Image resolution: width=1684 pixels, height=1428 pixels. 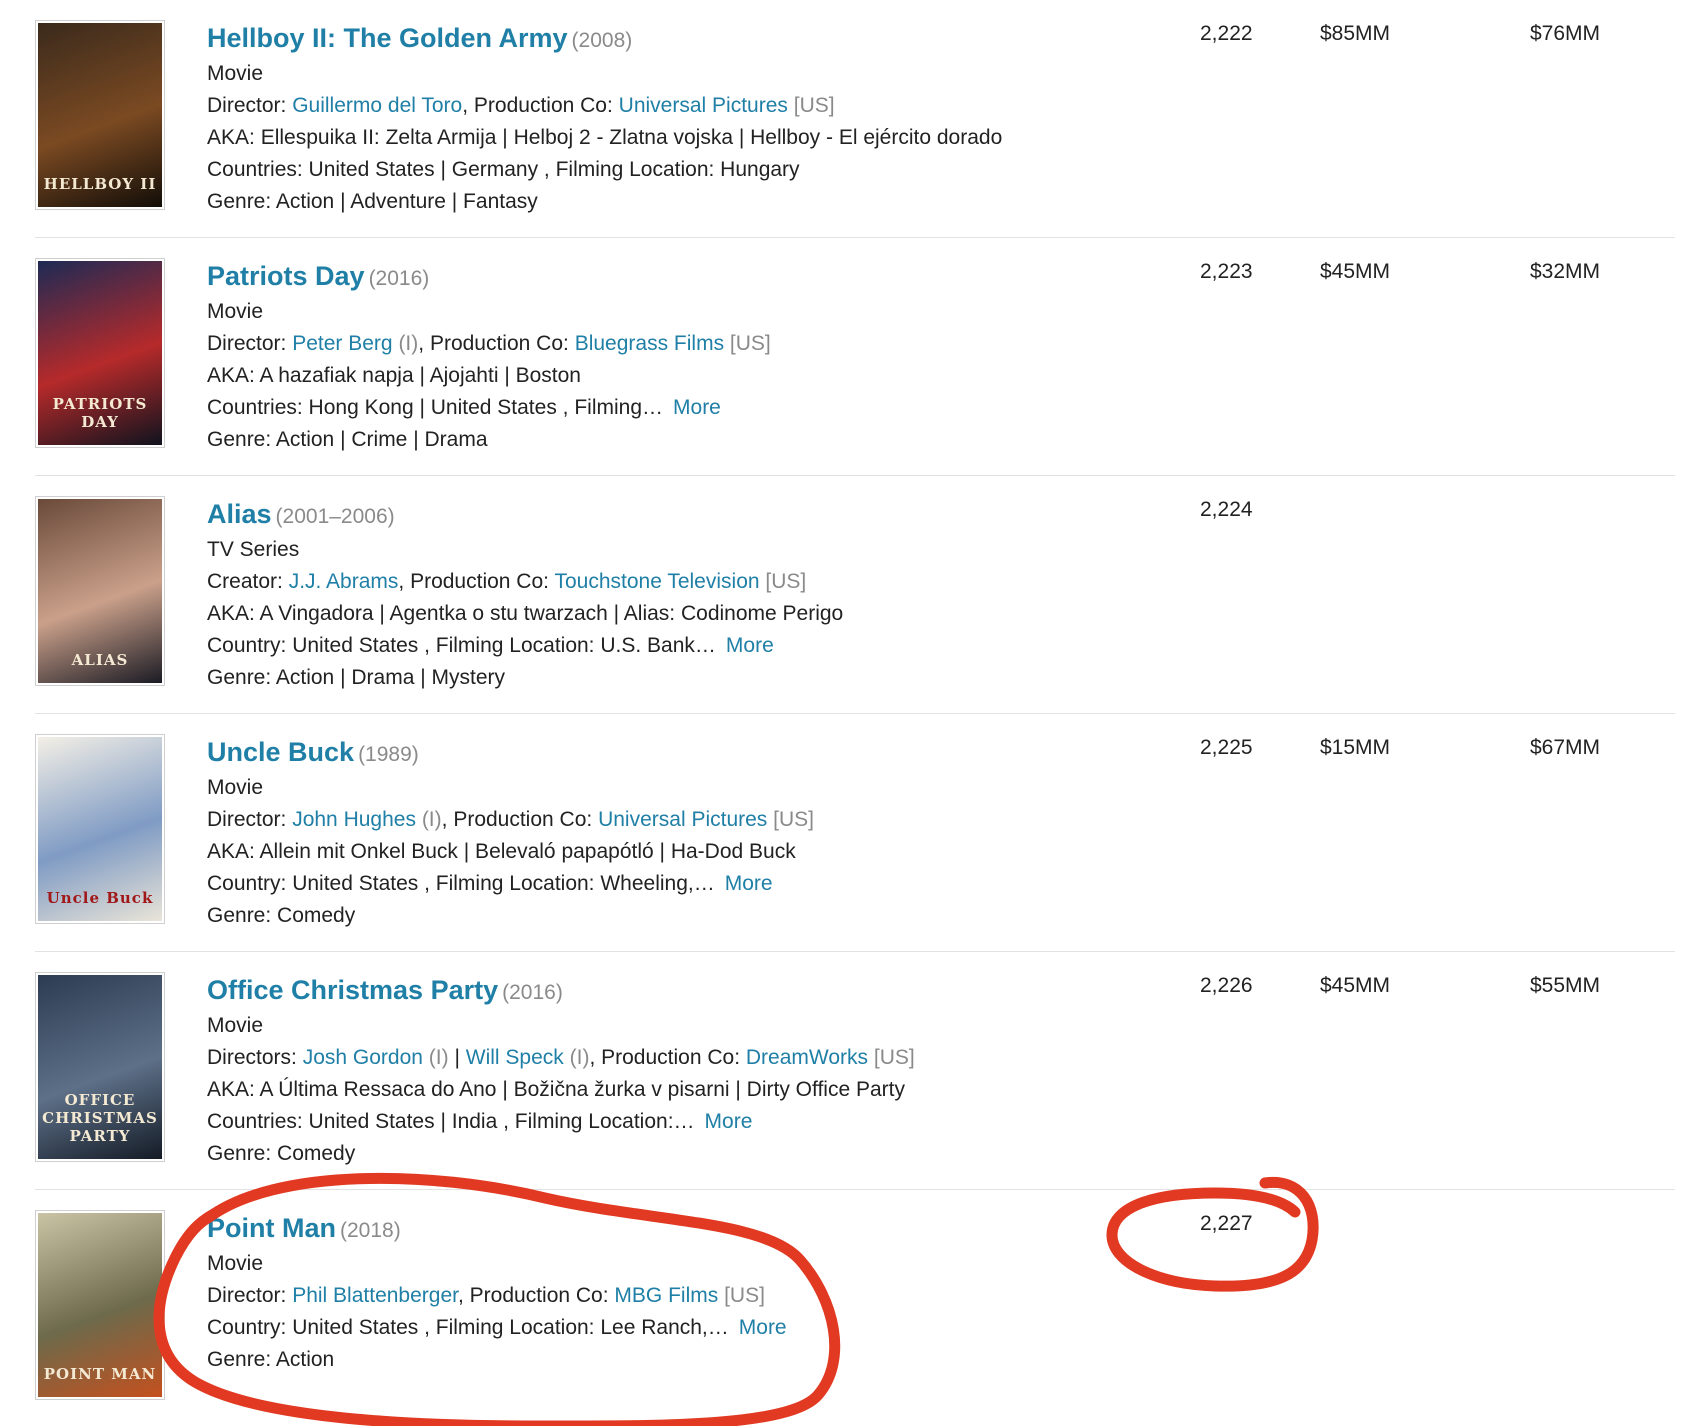 What do you see at coordinates (1226, 509) in the screenshot?
I see `rank-value: 2,224` at bounding box center [1226, 509].